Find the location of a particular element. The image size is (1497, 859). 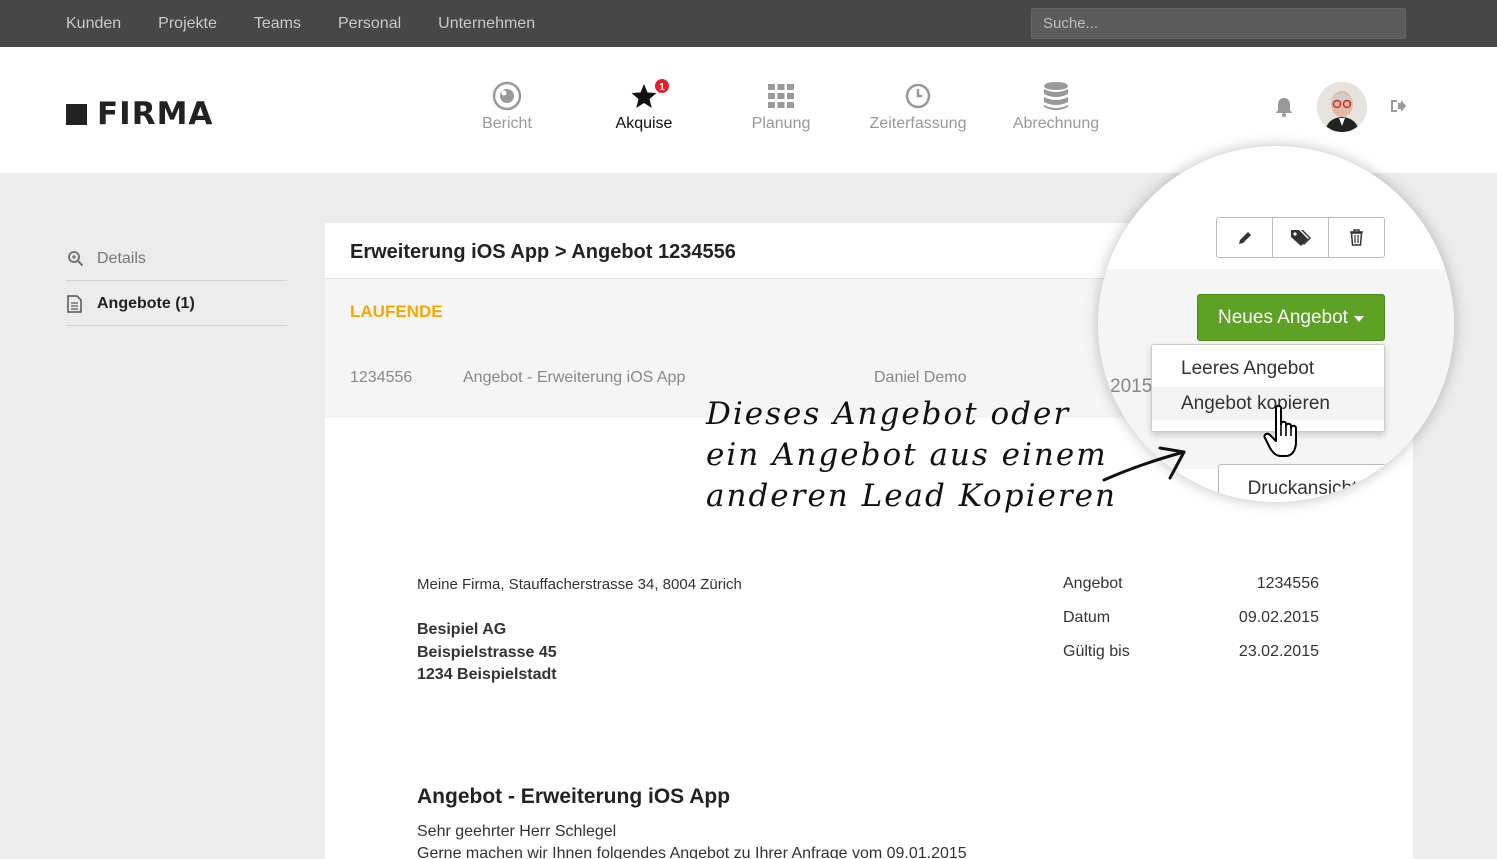

notification-badge: 1 is located at coordinates (662, 86).